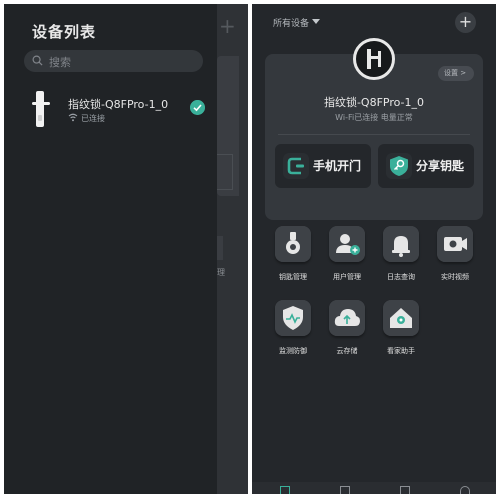 Image resolution: width=500 pixels, height=500 pixels. I want to click on device-list-item: 指纹锁-Q8FPro-1_0 已连接, so click(110, 109).